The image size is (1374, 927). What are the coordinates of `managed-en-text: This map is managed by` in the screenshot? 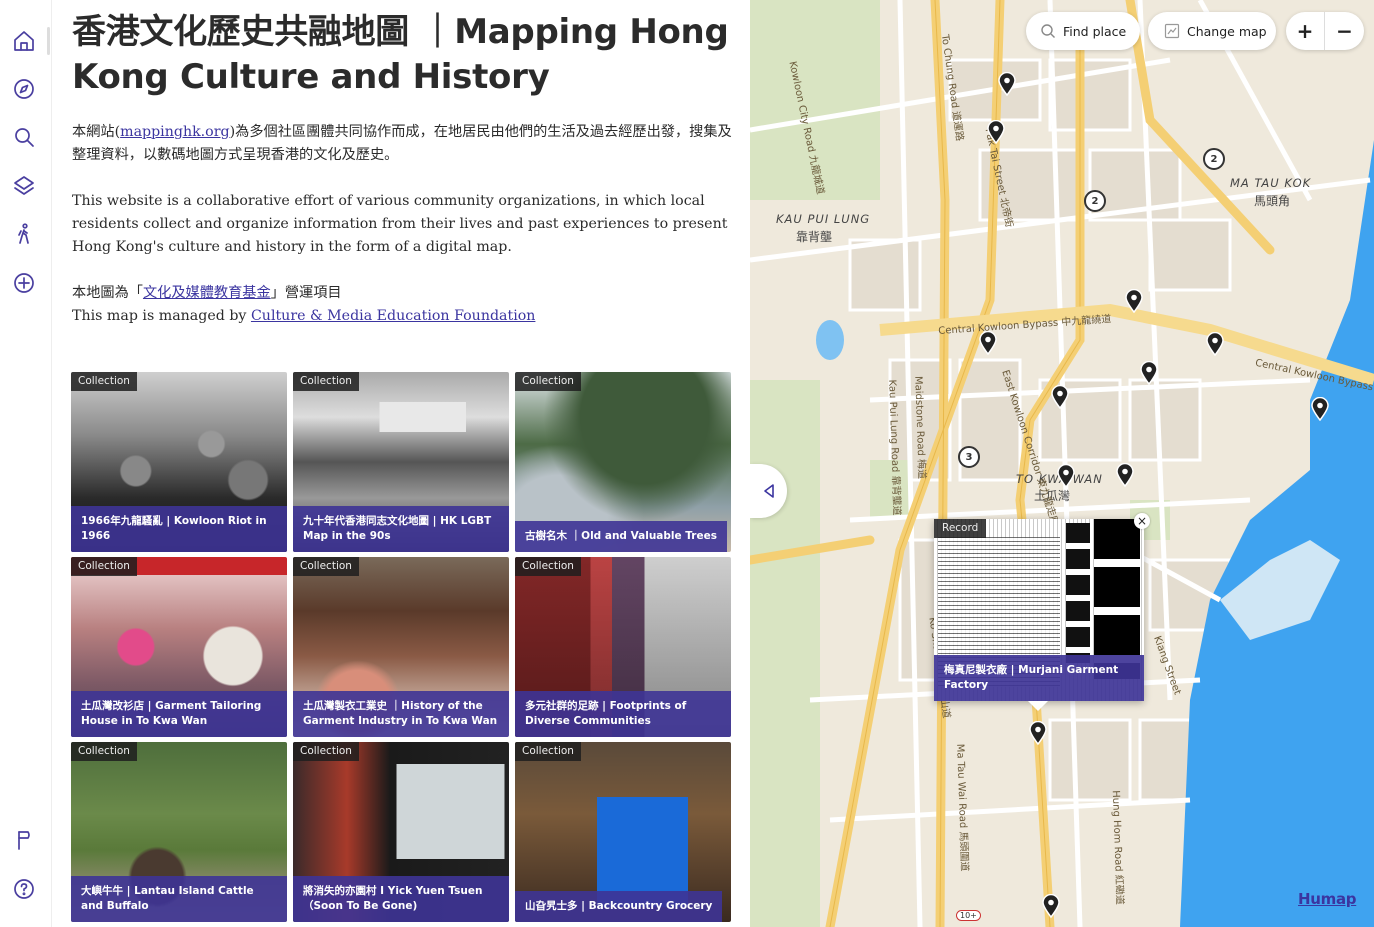 It's located at (161, 316).